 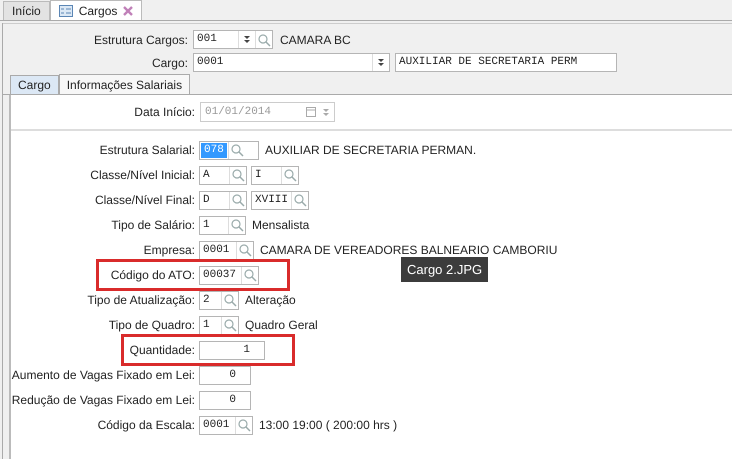 I want to click on lookup-field: A, so click(x=223, y=175).